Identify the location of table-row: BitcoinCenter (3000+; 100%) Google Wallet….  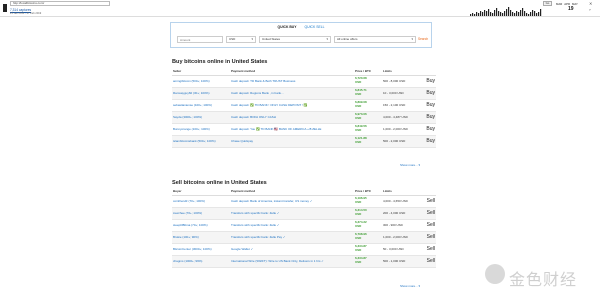
(304, 249).